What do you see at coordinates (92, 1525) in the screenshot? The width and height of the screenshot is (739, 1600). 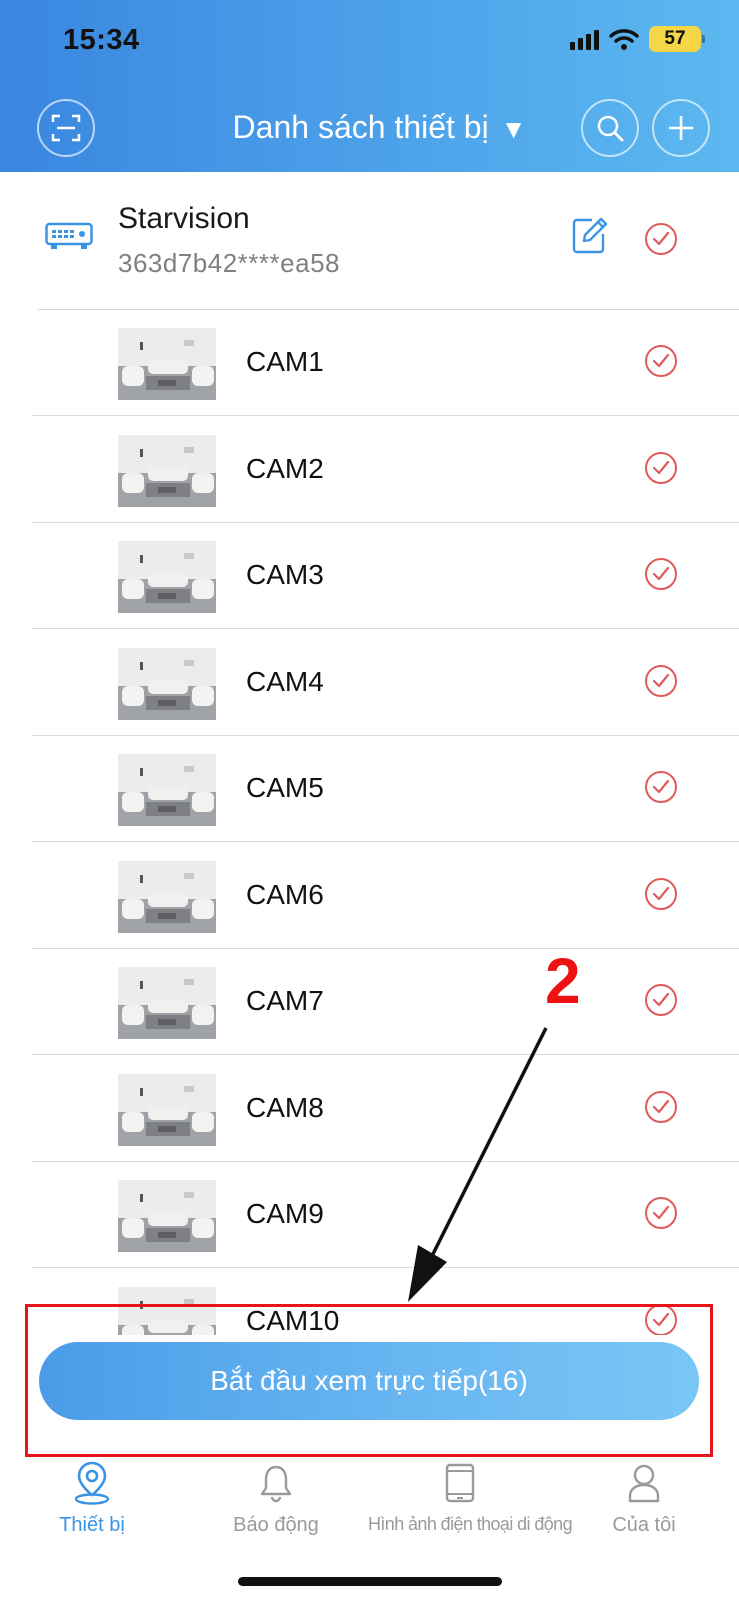 I see `tab-devices-label: Thiết bị` at bounding box center [92, 1525].